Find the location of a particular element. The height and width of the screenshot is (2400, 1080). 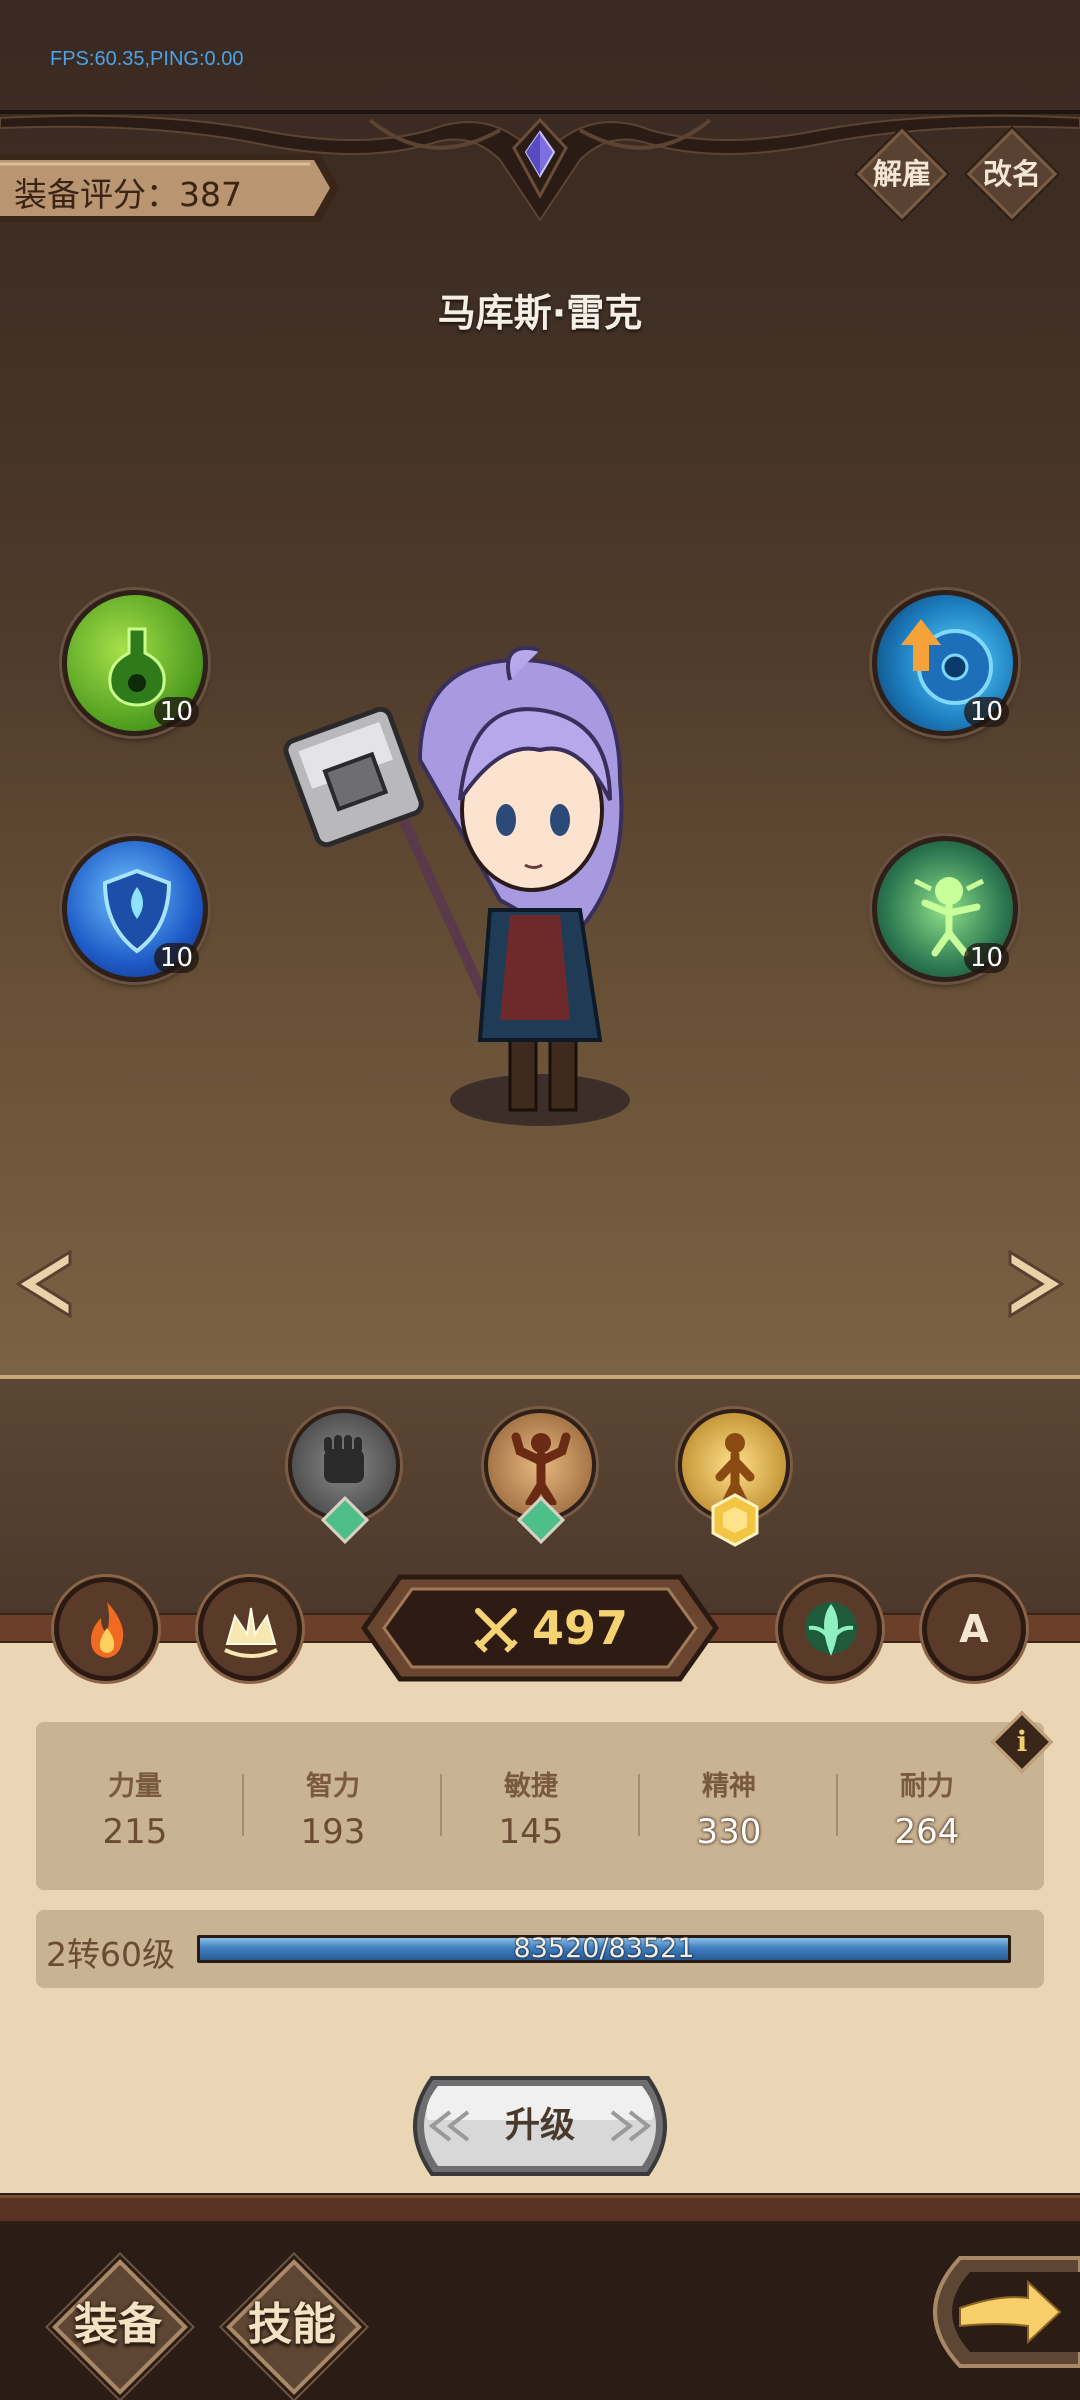

auto-mode-label: A is located at coordinates (974, 1629).